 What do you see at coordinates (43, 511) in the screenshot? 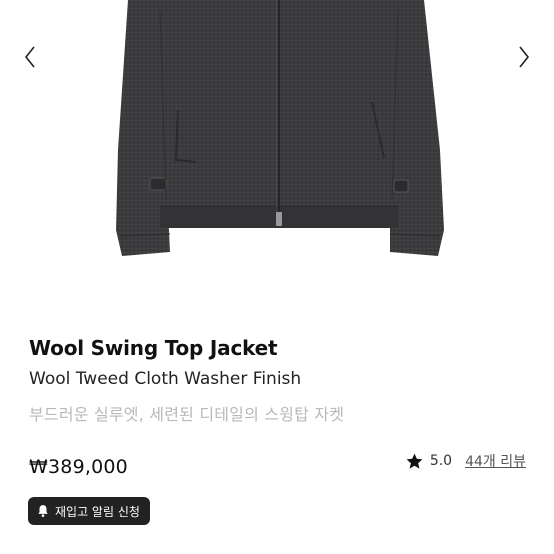
I see `bell-icon` at bounding box center [43, 511].